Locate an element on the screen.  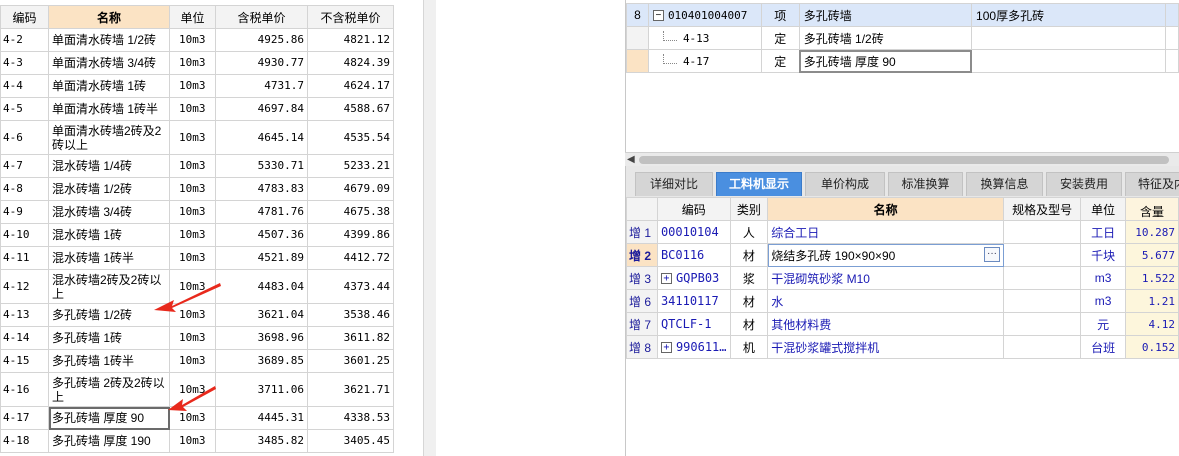
quota-name: 多孔砖墙 1/2砖 is located at coordinates (885, 38).